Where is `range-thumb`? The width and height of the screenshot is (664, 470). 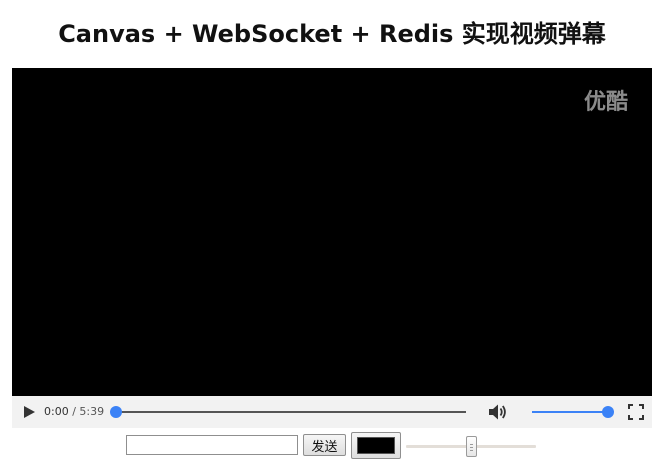 range-thumb is located at coordinates (471, 446).